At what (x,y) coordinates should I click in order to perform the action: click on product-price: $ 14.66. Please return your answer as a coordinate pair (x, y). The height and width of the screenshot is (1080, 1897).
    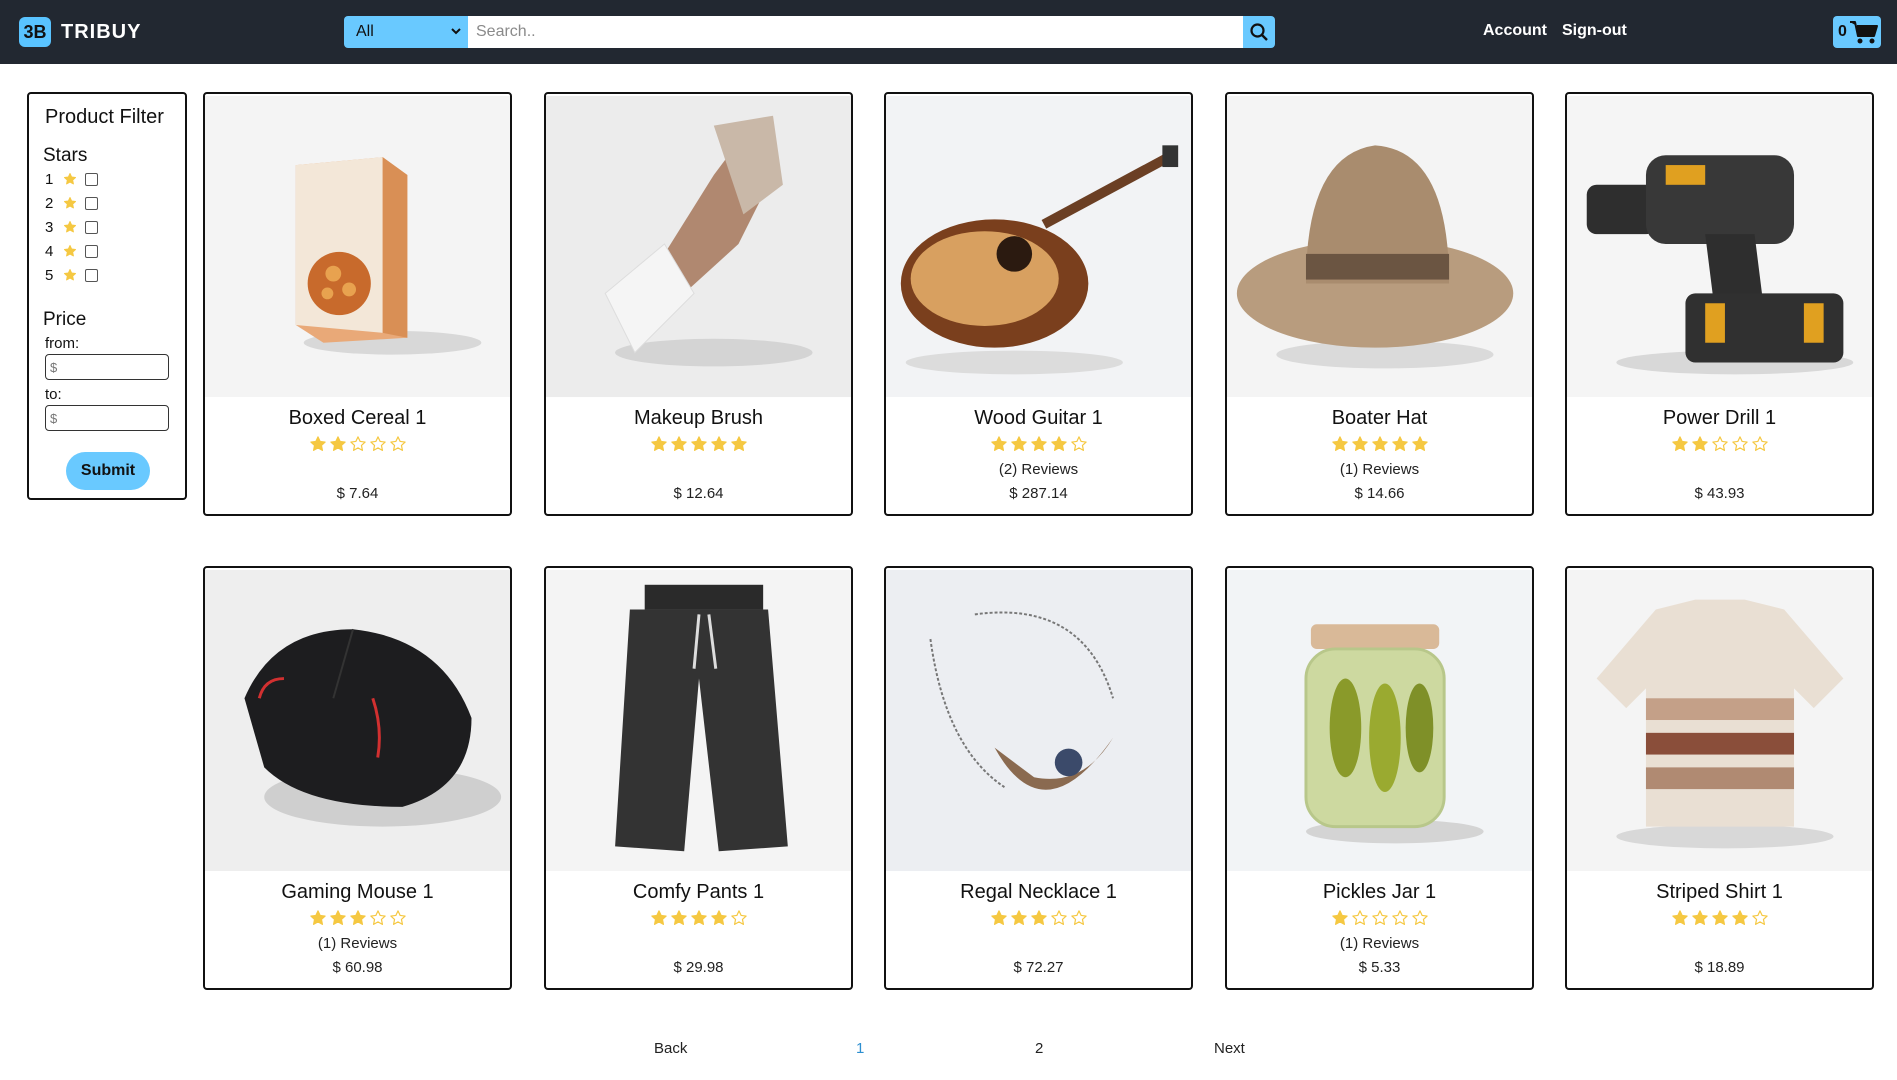
    Looking at the image, I should click on (1379, 493).